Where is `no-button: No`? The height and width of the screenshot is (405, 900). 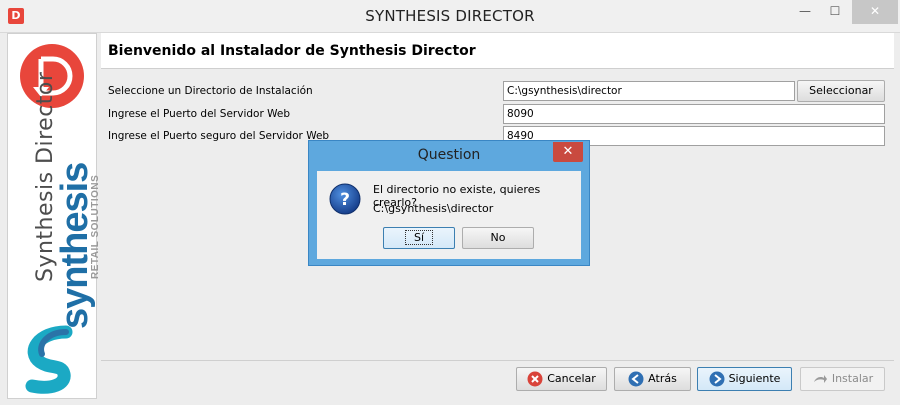
no-button: No is located at coordinates (498, 238).